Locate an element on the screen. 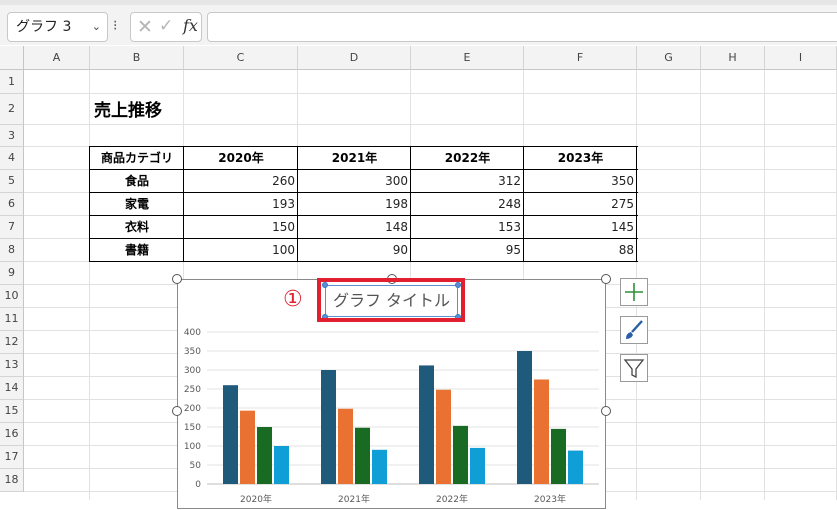  table-cell: 198 is located at coordinates (354, 204).